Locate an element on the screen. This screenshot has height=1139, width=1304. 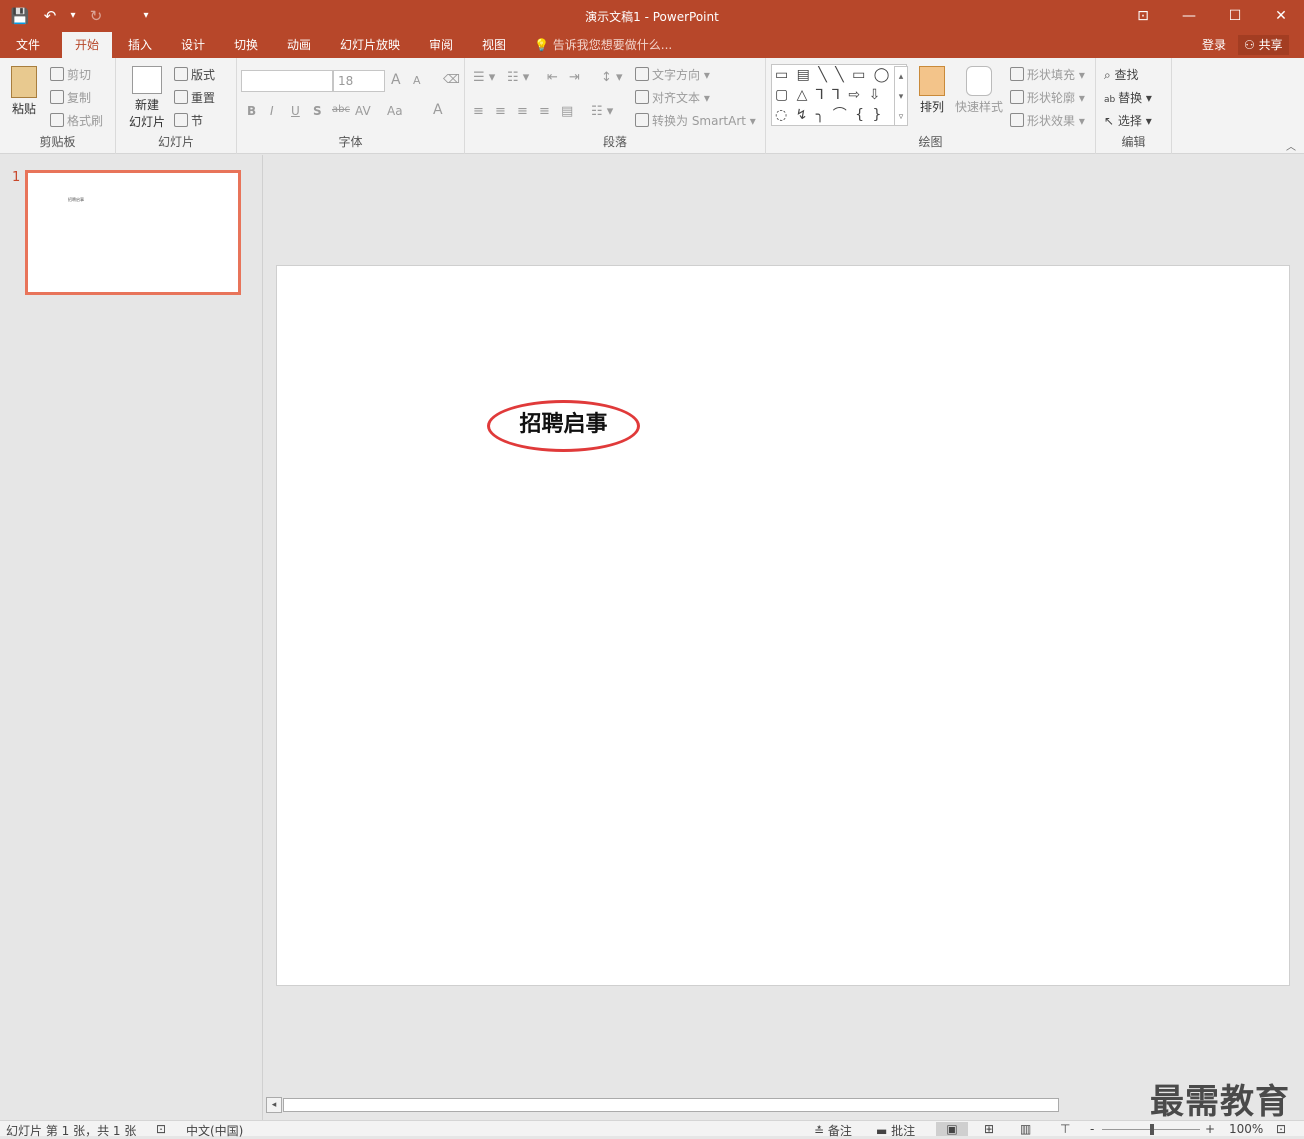
increase-indent-icon: ⇥ is located at coordinates (574, 77).